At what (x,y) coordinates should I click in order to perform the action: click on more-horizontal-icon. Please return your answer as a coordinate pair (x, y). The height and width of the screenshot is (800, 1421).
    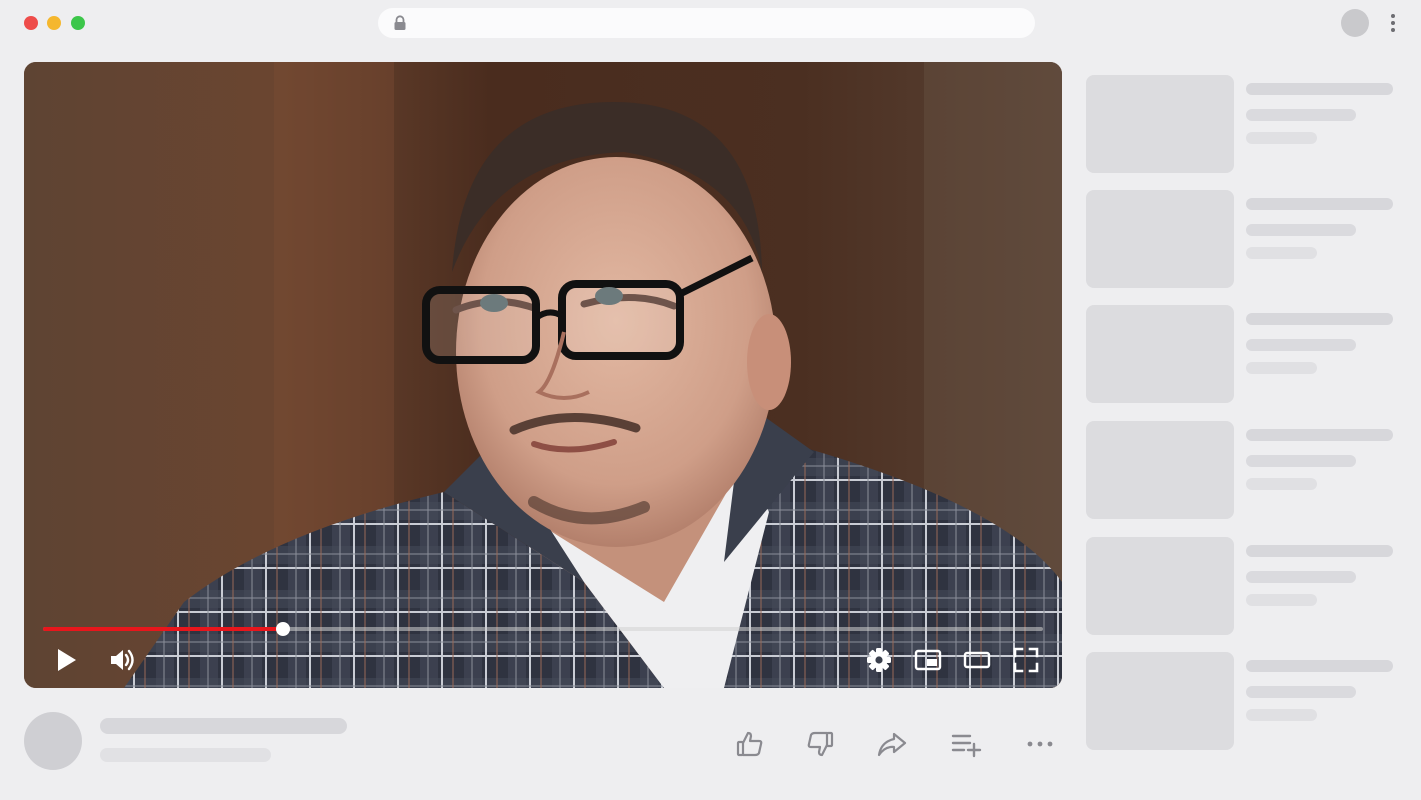
    Looking at the image, I should click on (1040, 744).